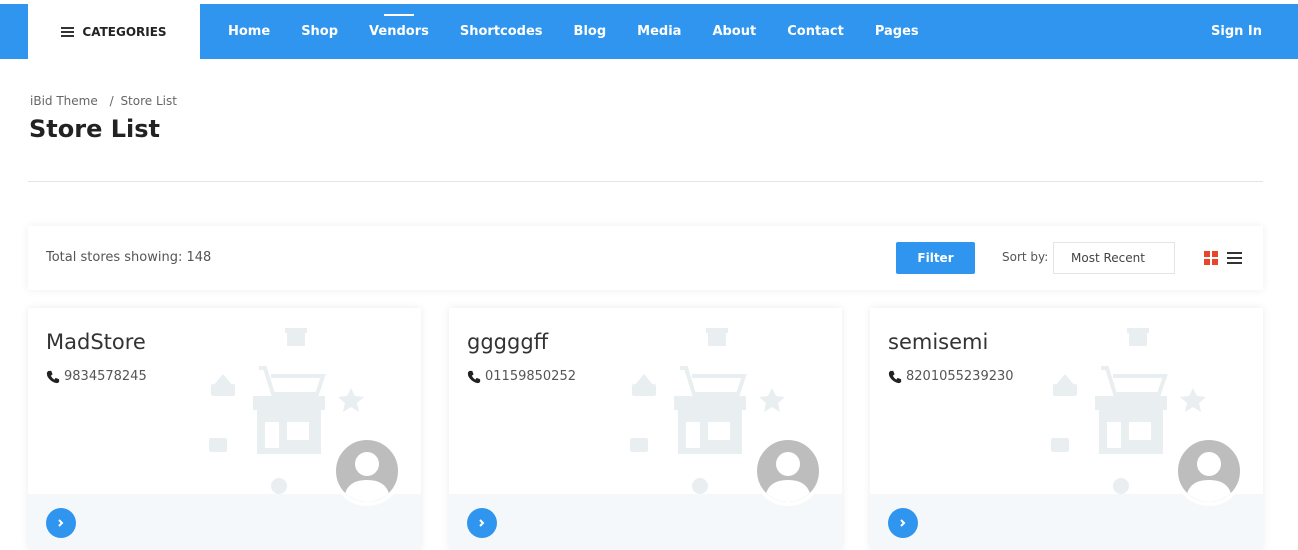 Image resolution: width=1298 pixels, height=550 pixels. Describe the element at coordinates (734, 31) in the screenshot. I see `nav-about: About` at that location.